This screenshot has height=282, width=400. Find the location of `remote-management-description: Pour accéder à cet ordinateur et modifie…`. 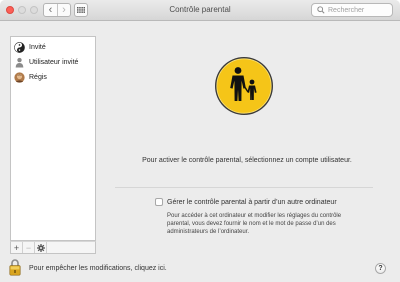

remote-management-description: Pour accéder à cet ordinateur et modifie… is located at coordinates (254, 224).